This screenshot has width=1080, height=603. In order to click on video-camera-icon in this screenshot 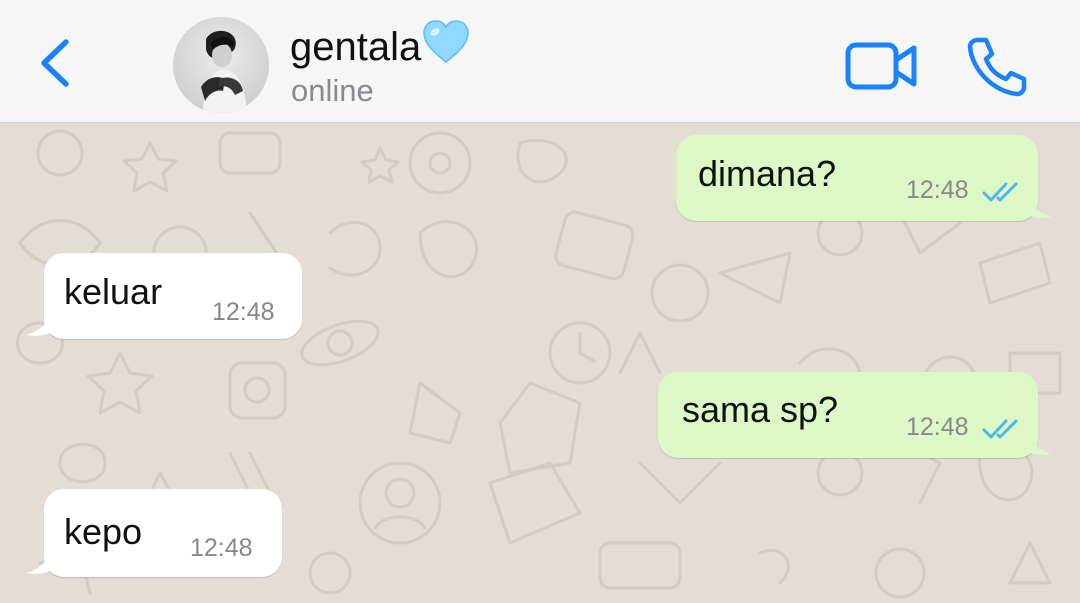, I will do `click(881, 66)`.